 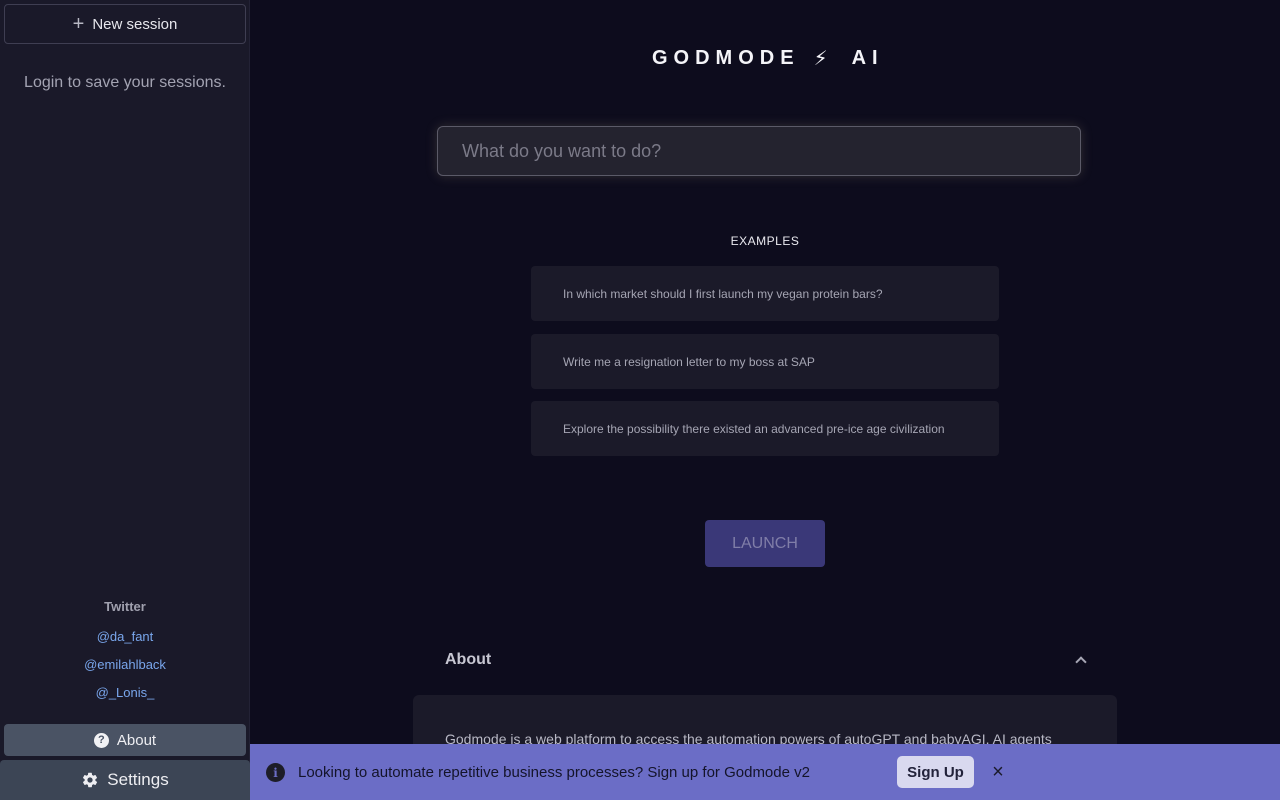 What do you see at coordinates (135, 24) in the screenshot?
I see `new-session-label: New session` at bounding box center [135, 24].